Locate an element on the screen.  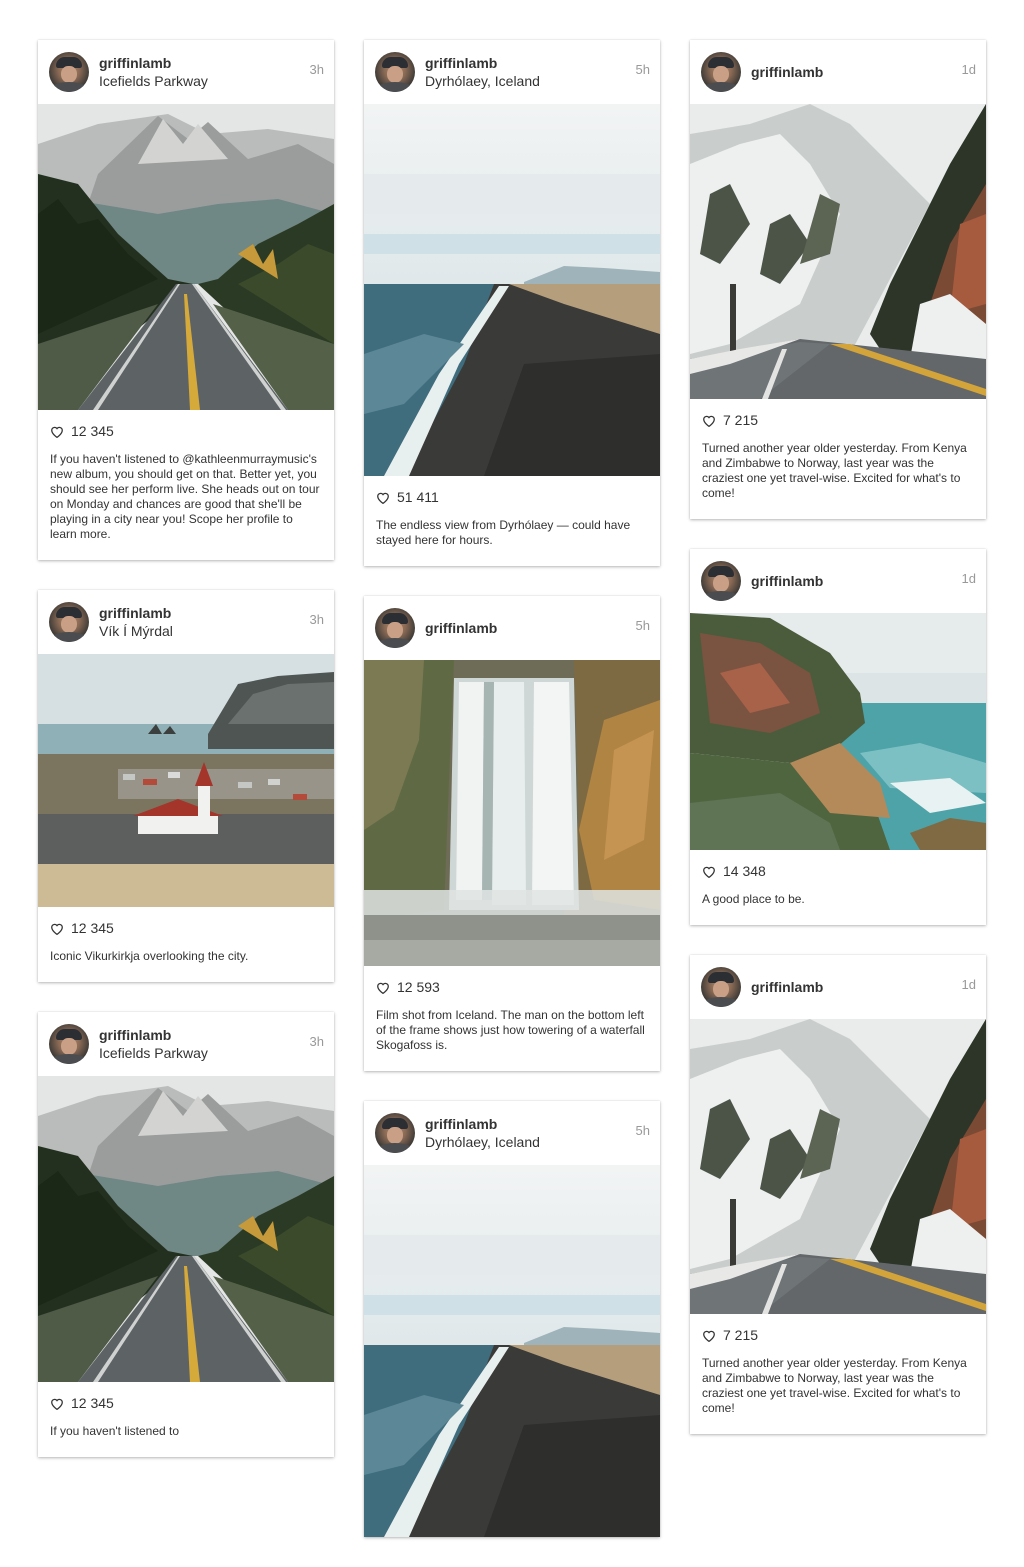
post-photo-church-village is located at coordinates (186, 780).